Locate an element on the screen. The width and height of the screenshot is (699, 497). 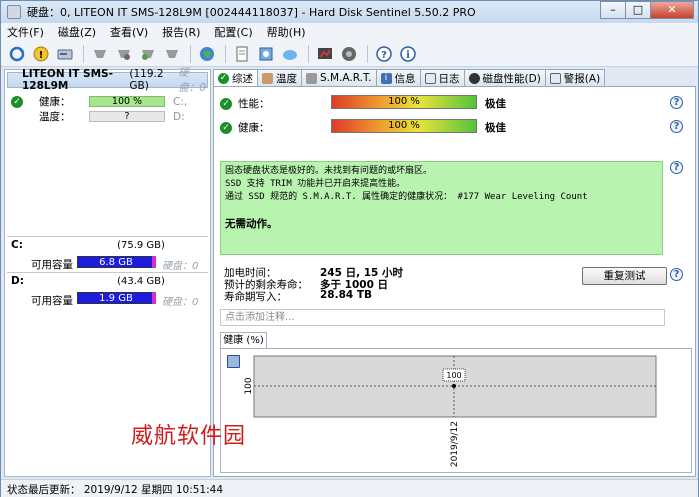
tab-label: 信息 is located at coordinates (405, 78).